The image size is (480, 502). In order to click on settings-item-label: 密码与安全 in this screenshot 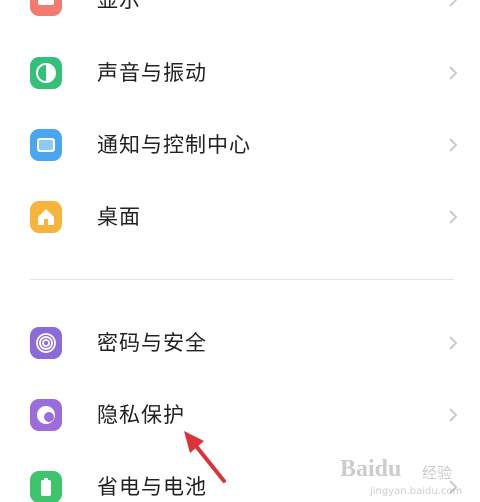, I will do `click(152, 343)`.